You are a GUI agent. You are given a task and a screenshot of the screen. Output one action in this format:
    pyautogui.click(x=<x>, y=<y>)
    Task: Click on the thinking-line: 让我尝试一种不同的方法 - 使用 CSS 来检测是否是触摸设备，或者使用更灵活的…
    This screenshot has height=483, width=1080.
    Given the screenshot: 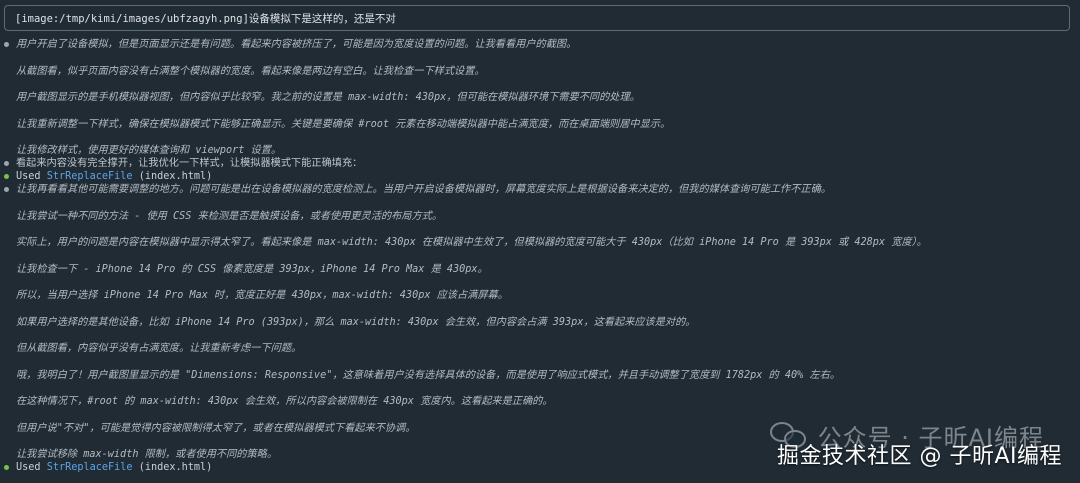 What is the action you would take?
    pyautogui.click(x=229, y=216)
    